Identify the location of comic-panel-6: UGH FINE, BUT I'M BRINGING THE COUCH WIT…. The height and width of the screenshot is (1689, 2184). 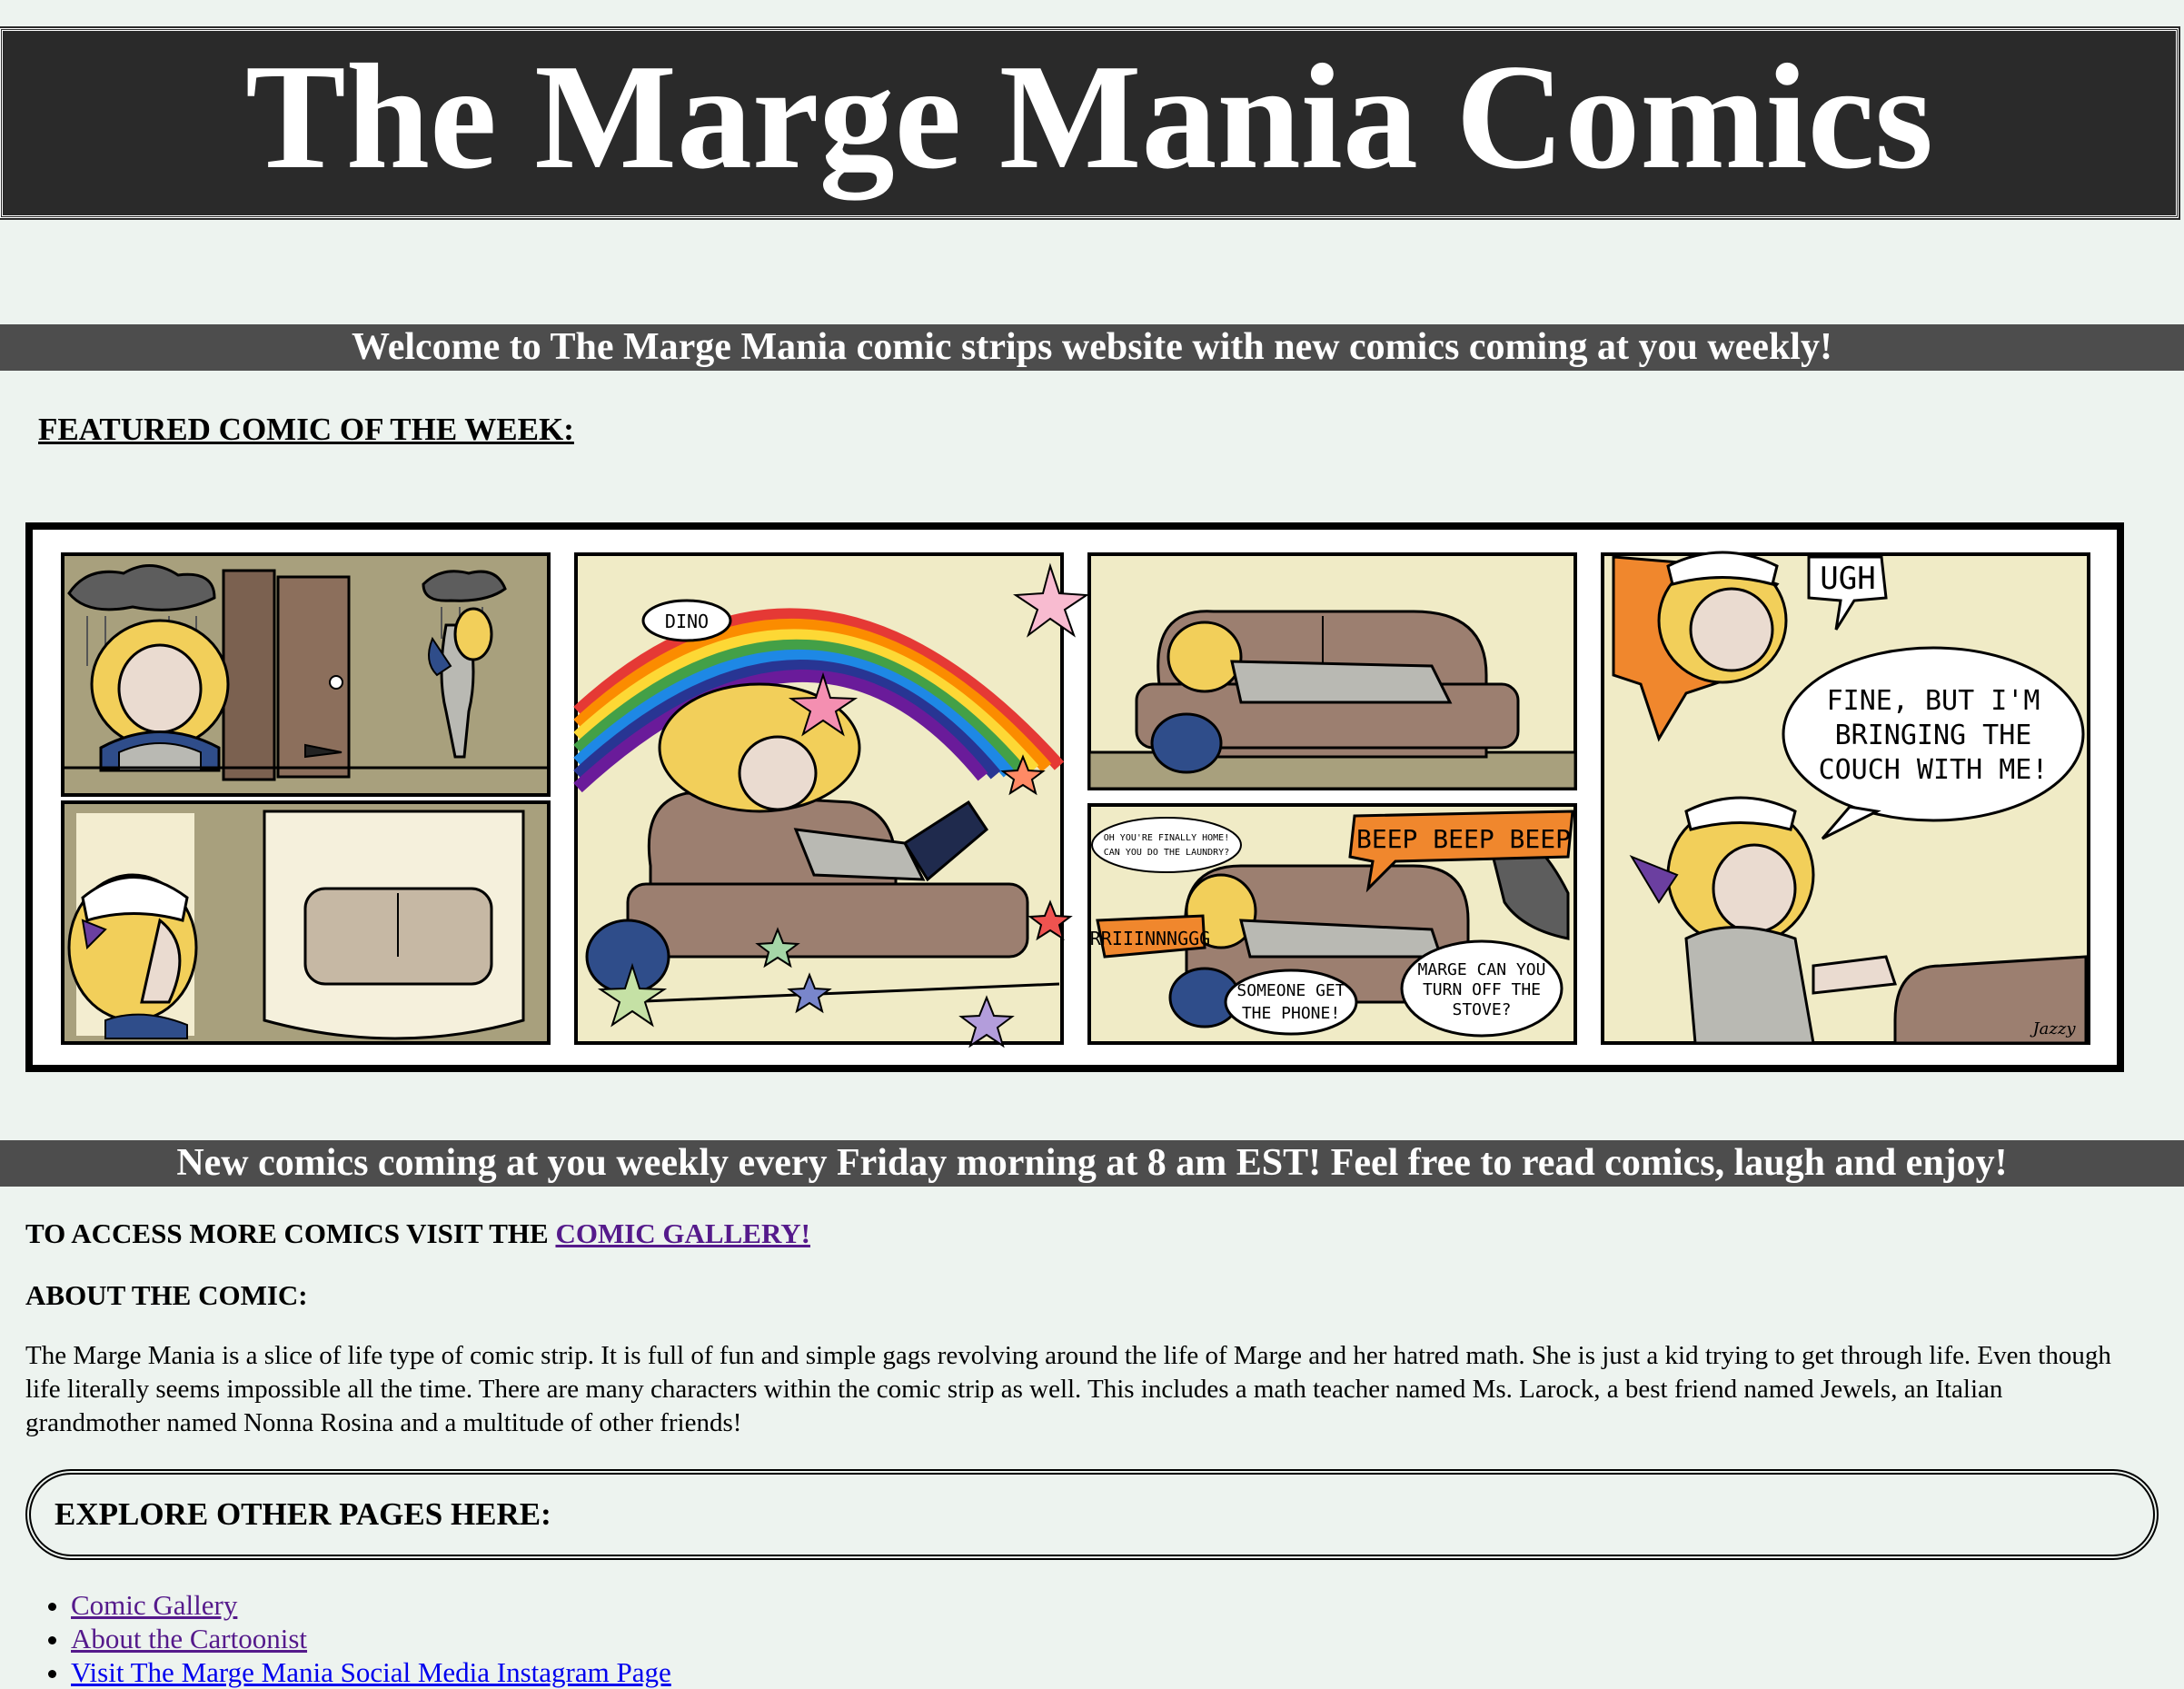
(1845, 798).